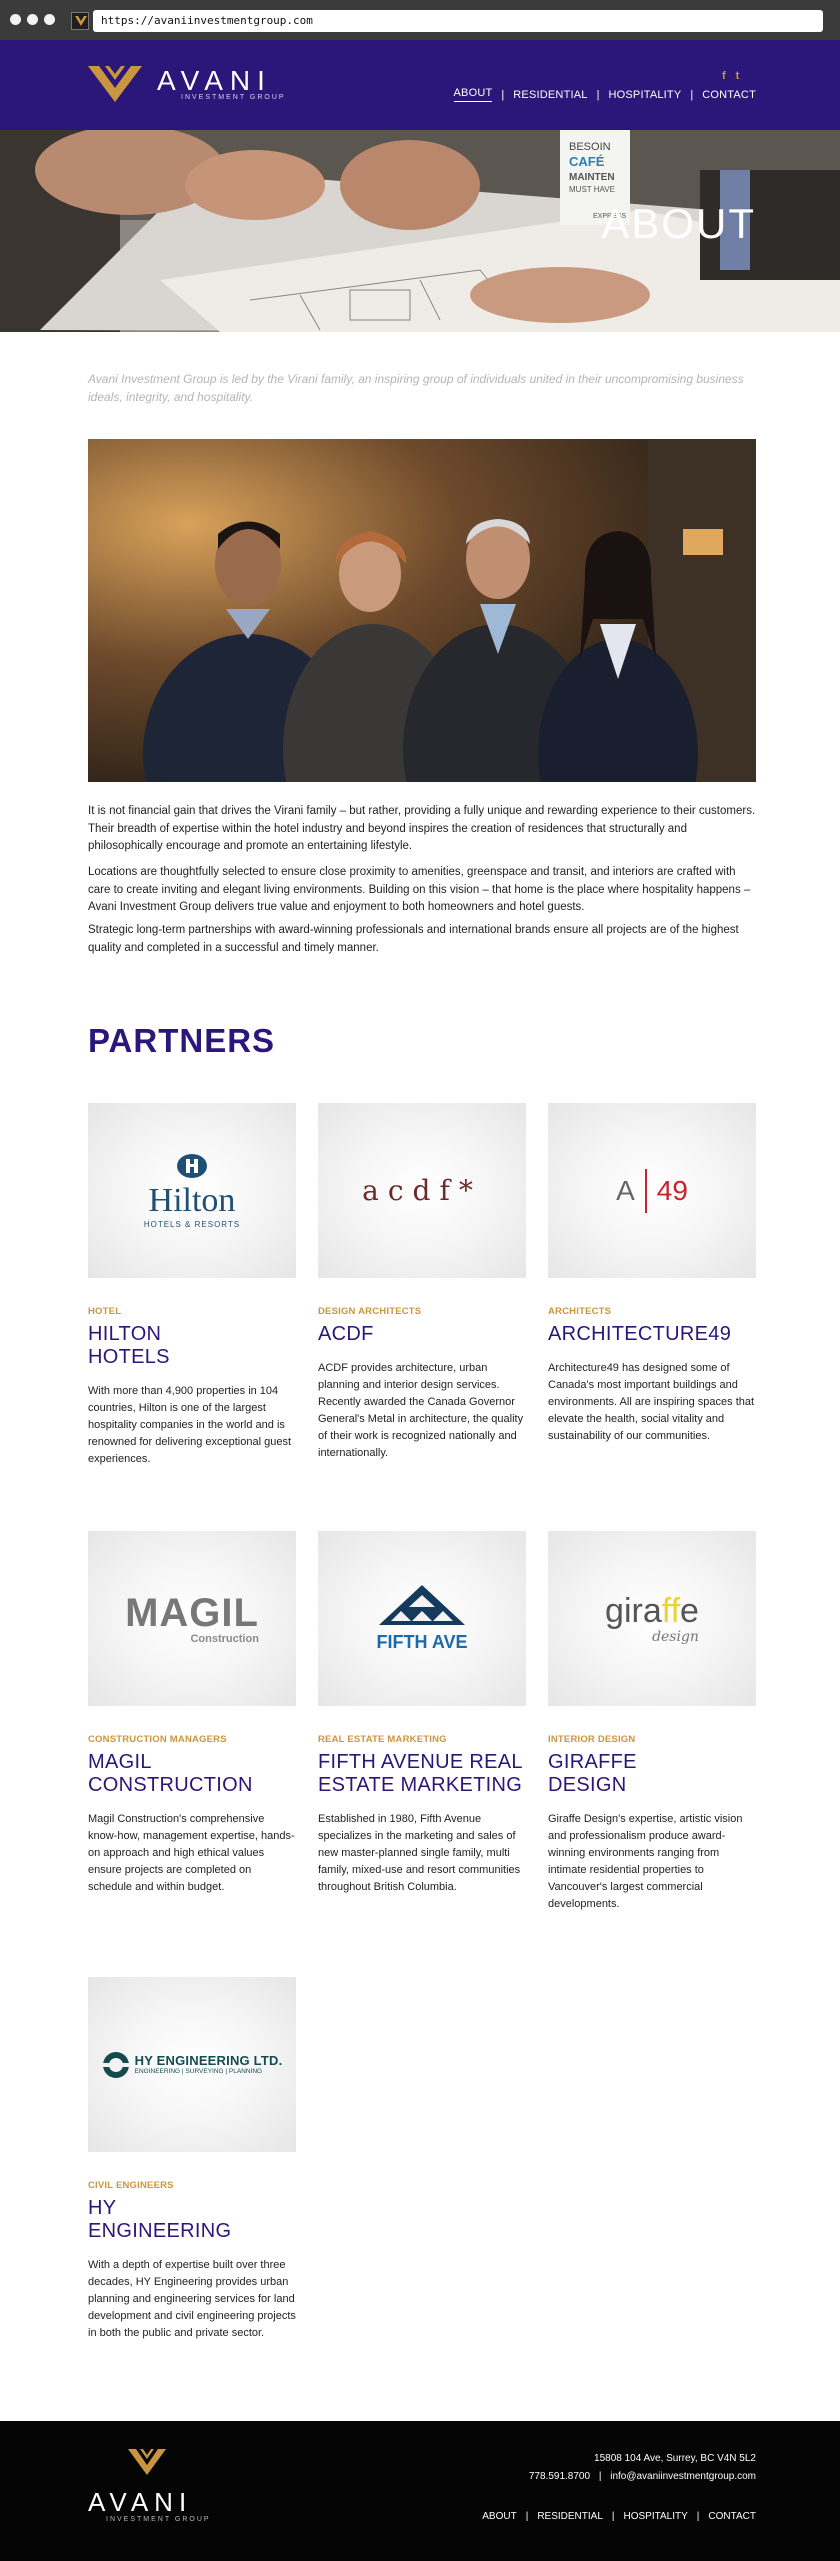 The height and width of the screenshot is (2561, 840). I want to click on partner-logo-magil: MAGIL Construction, so click(192, 1618).